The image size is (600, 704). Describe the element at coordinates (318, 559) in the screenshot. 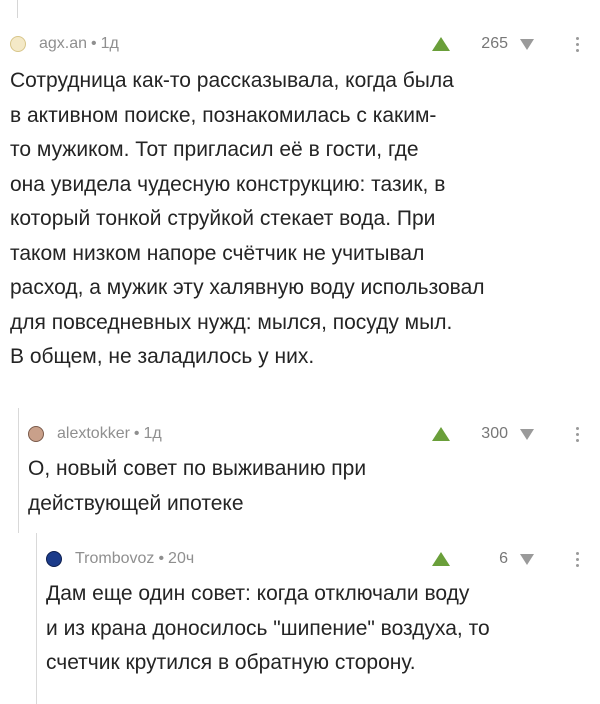

I see `comment-header: Trombovoz • 20ч 6` at that location.